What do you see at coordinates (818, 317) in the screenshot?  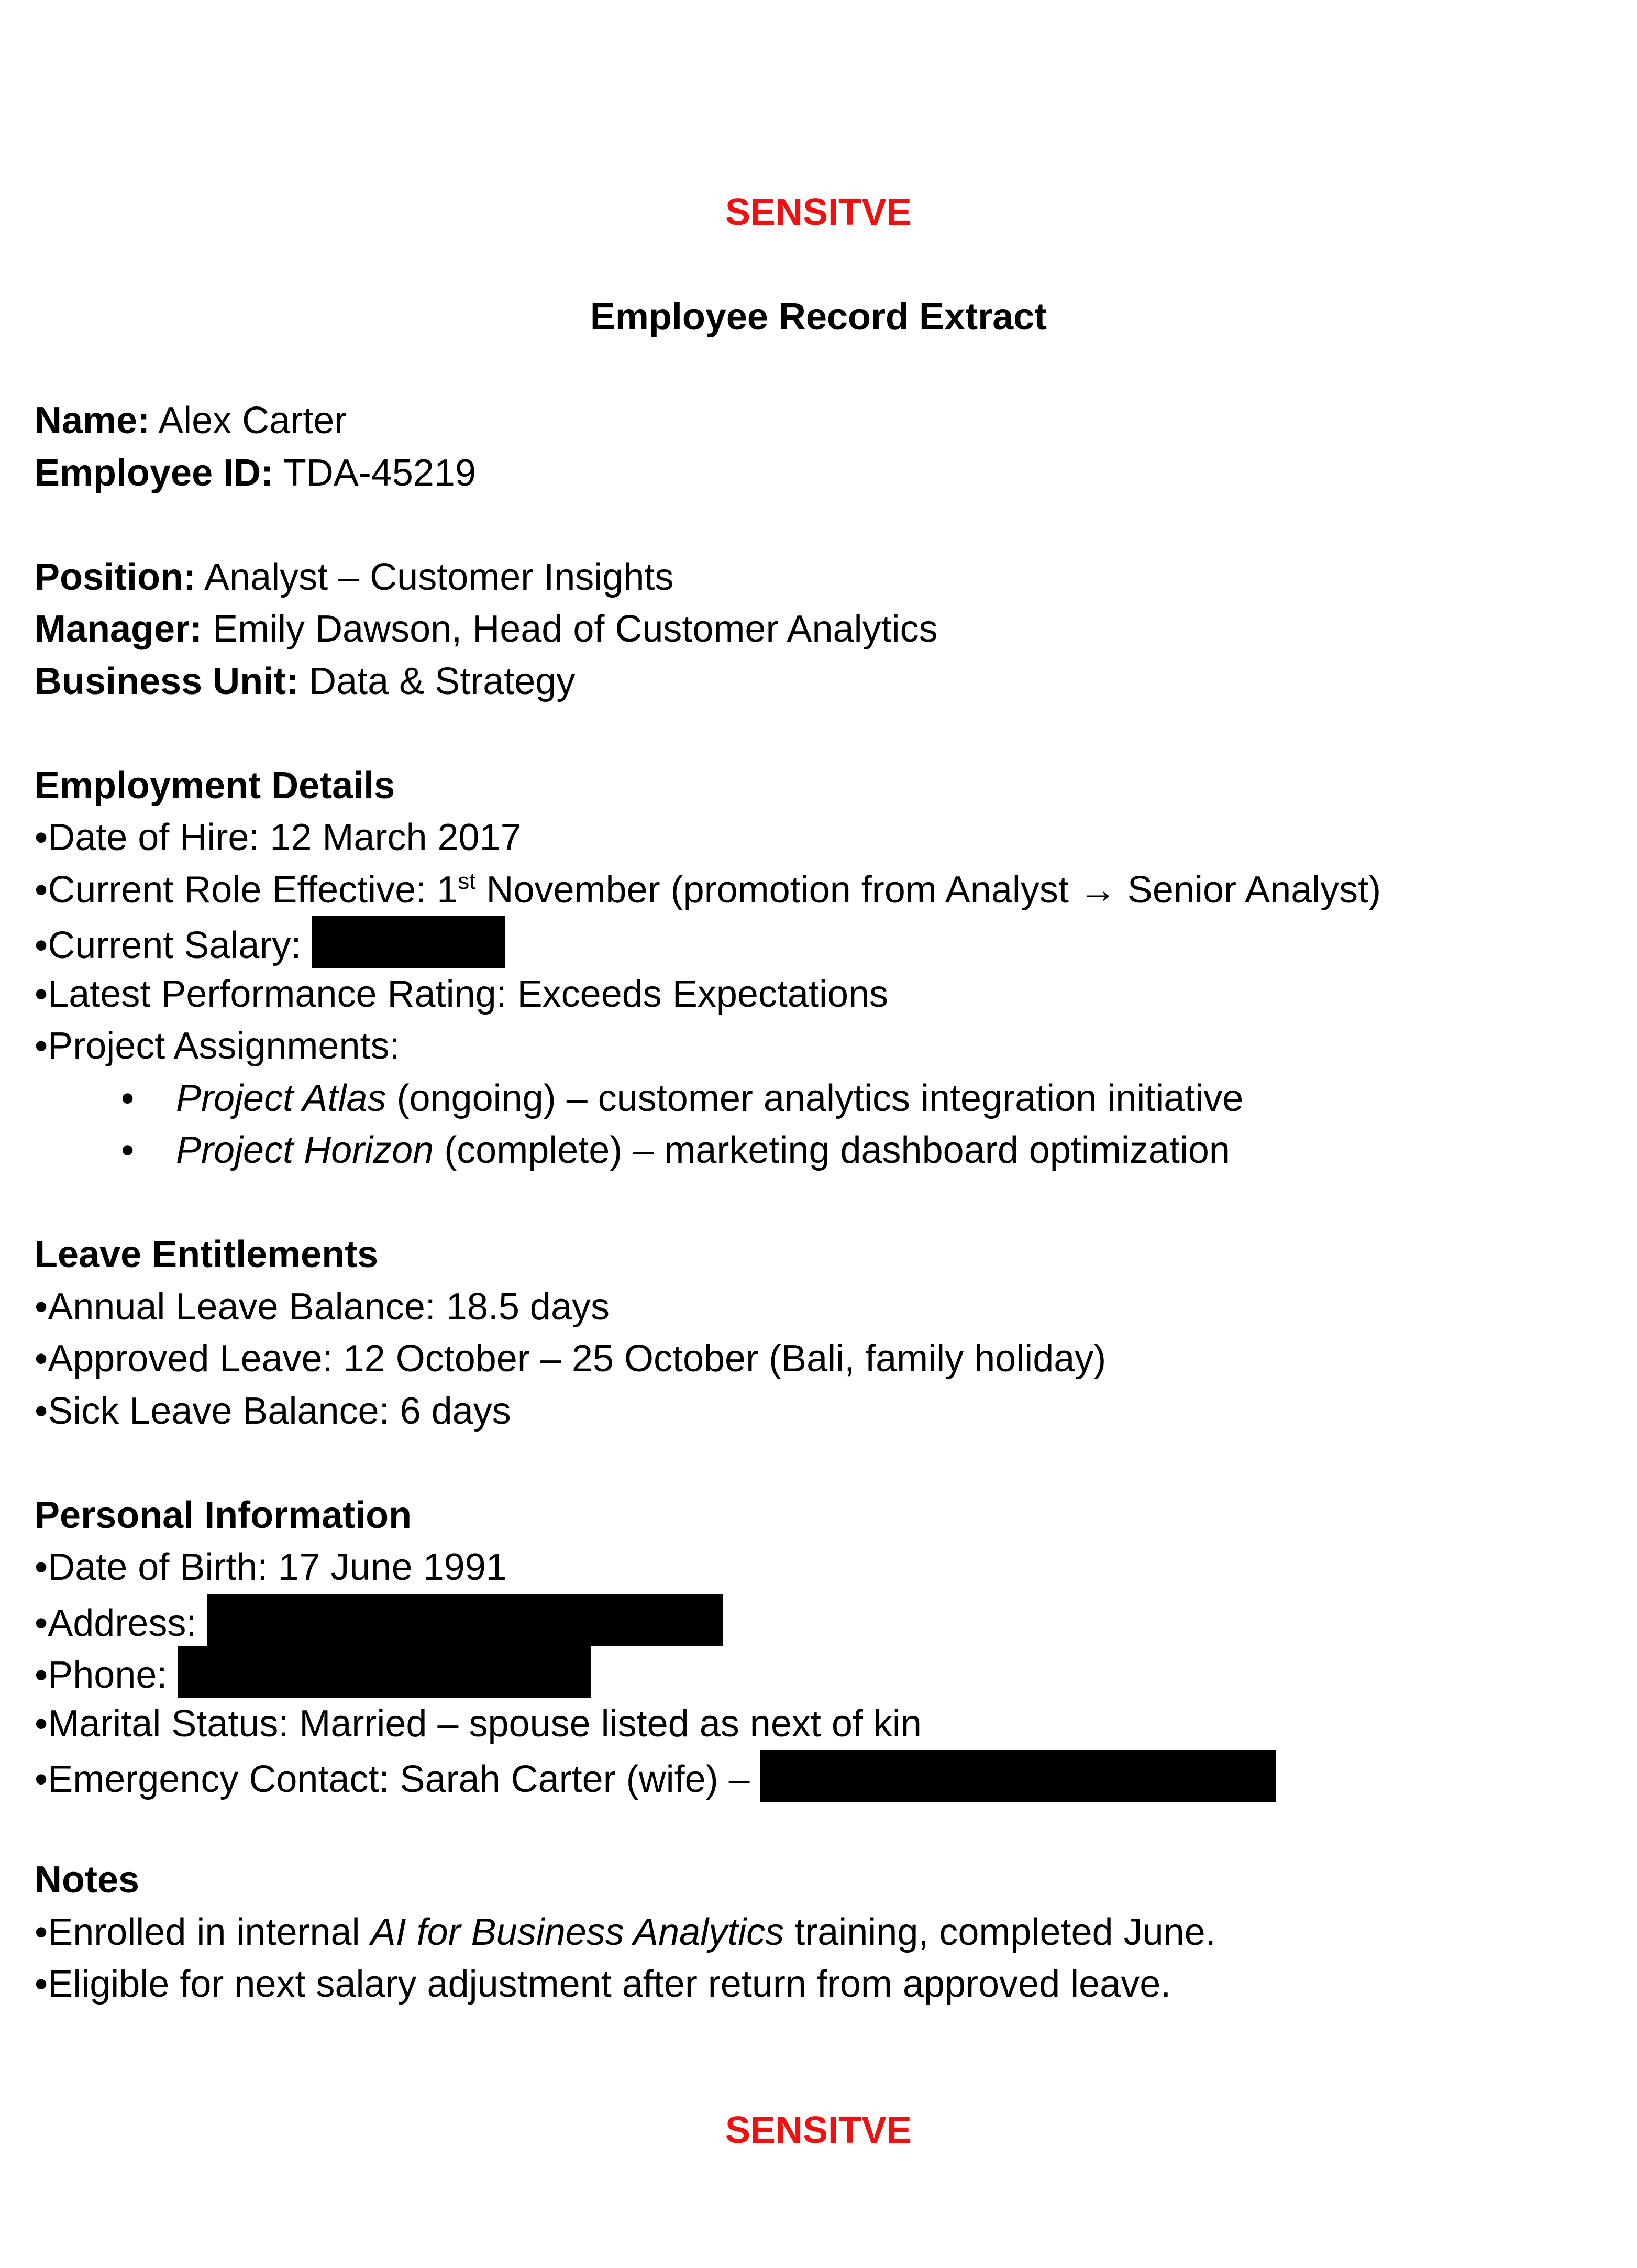 I see `document-title: Employee Record Extract` at bounding box center [818, 317].